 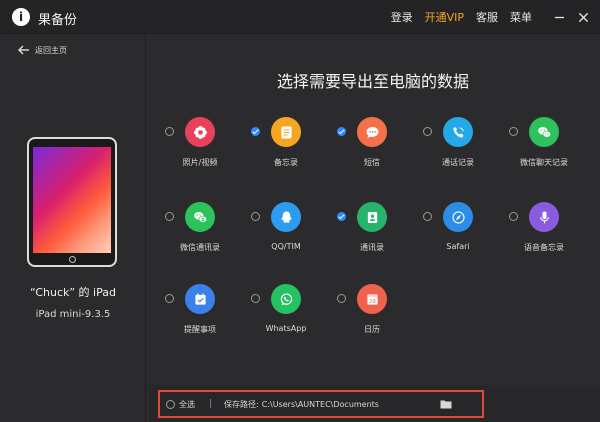 What do you see at coordinates (458, 162) in the screenshot?
I see `item-label: 通话记录` at bounding box center [458, 162].